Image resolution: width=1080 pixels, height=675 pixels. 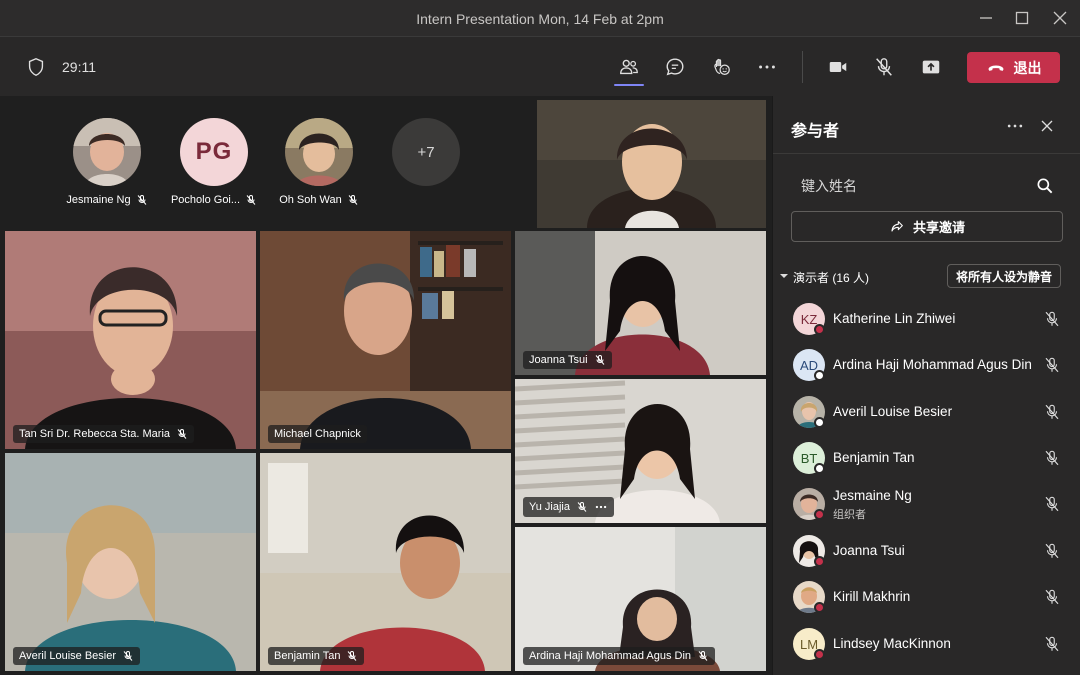 I want to click on presenters-section: 演示者 (16 人) 将所有人设为静音, so click(x=927, y=276).